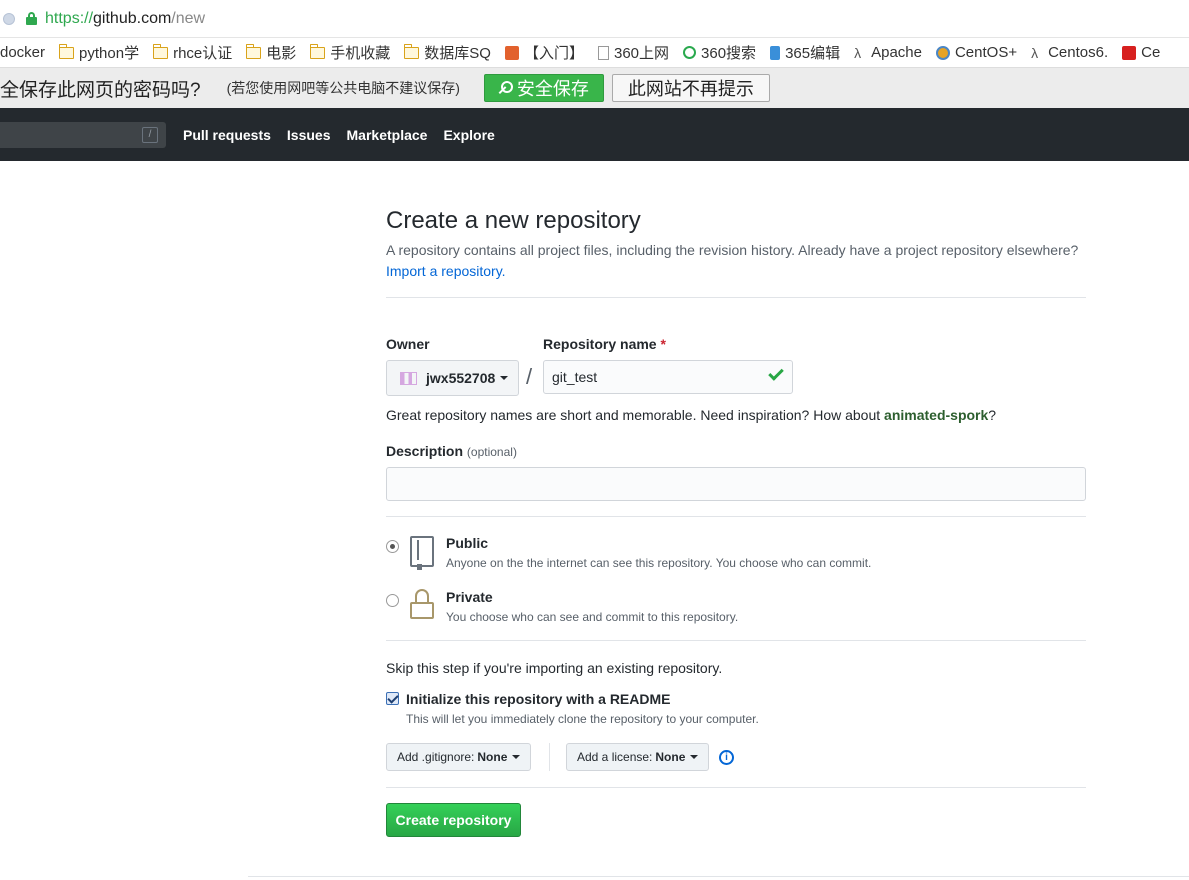 This screenshot has width=1189, height=880. What do you see at coordinates (109, 53) in the screenshot?
I see `bookmark-label: python学` at bounding box center [109, 53].